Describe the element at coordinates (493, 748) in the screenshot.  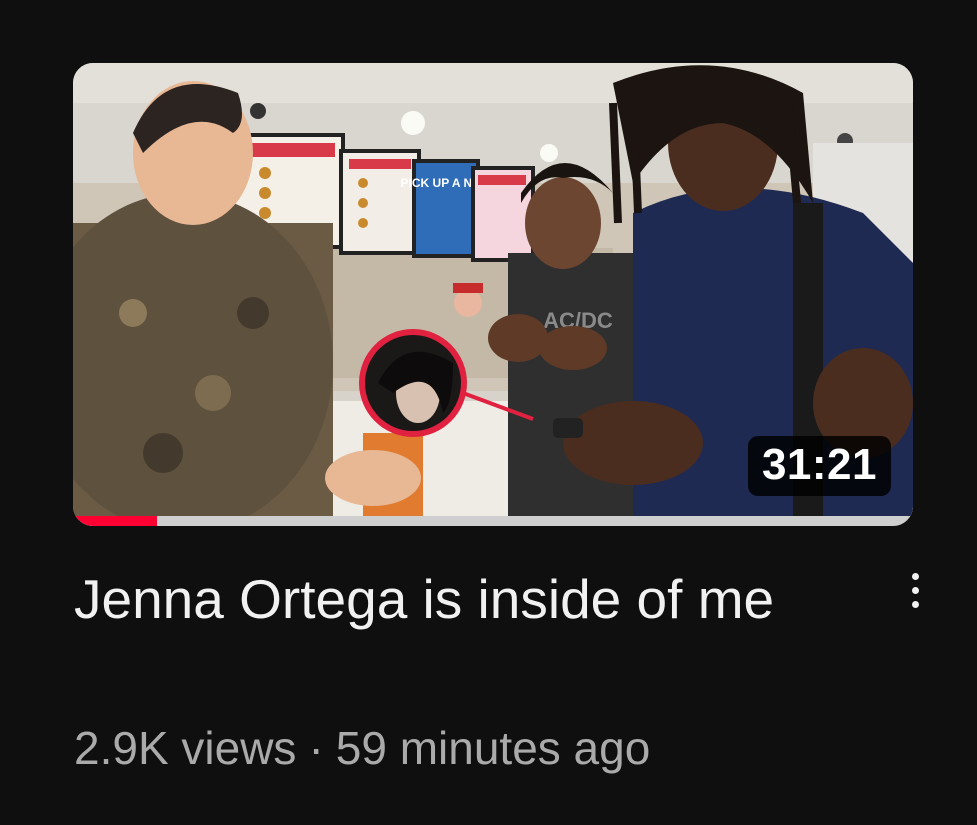
I see `upload-age: 59 minutes ago` at that location.